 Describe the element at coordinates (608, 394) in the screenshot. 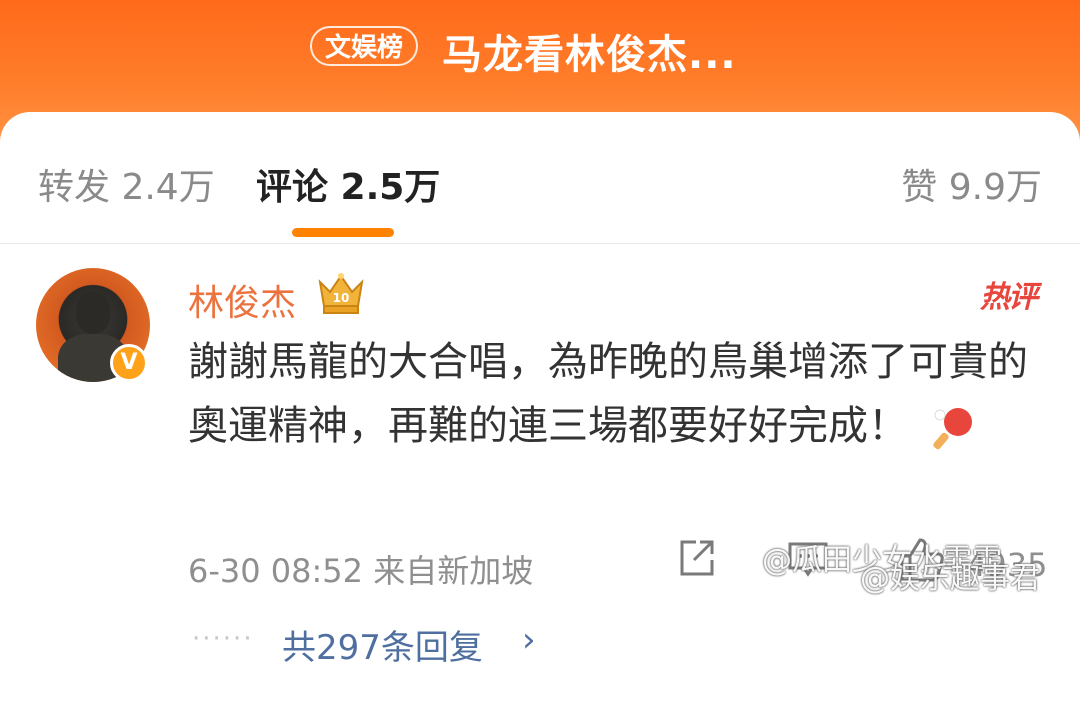

I see `comment-body: 謝謝馬龍的大合唱，為昨晚的鳥巢增添了可貴的奧運精神，再難的連三場都要好好完成！` at that location.